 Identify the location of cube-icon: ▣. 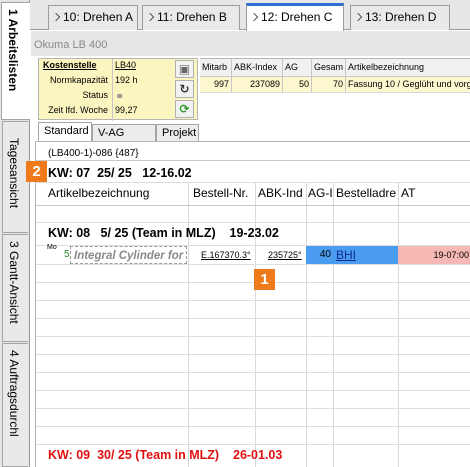
(184, 69).